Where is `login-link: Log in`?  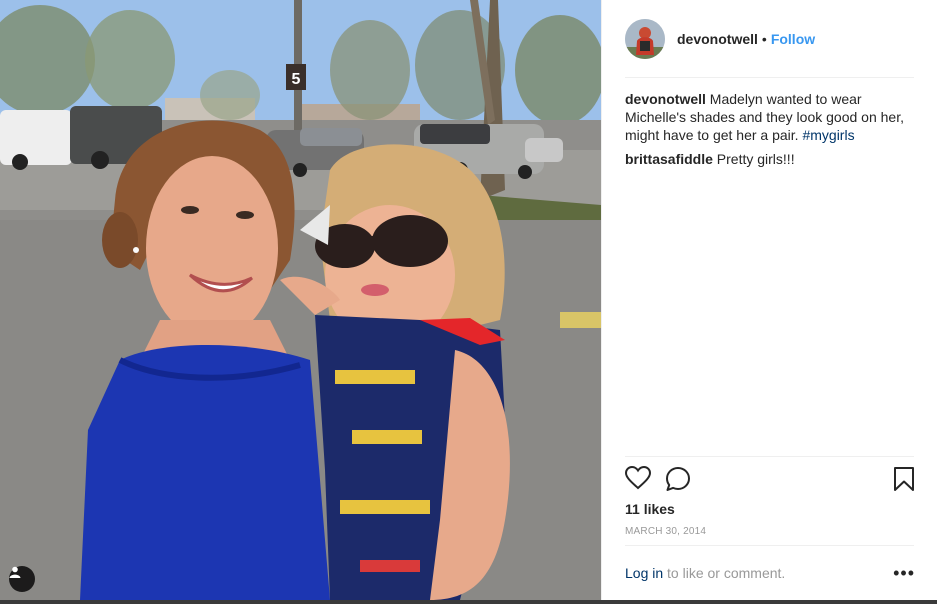
login-link: Log in is located at coordinates (644, 573).